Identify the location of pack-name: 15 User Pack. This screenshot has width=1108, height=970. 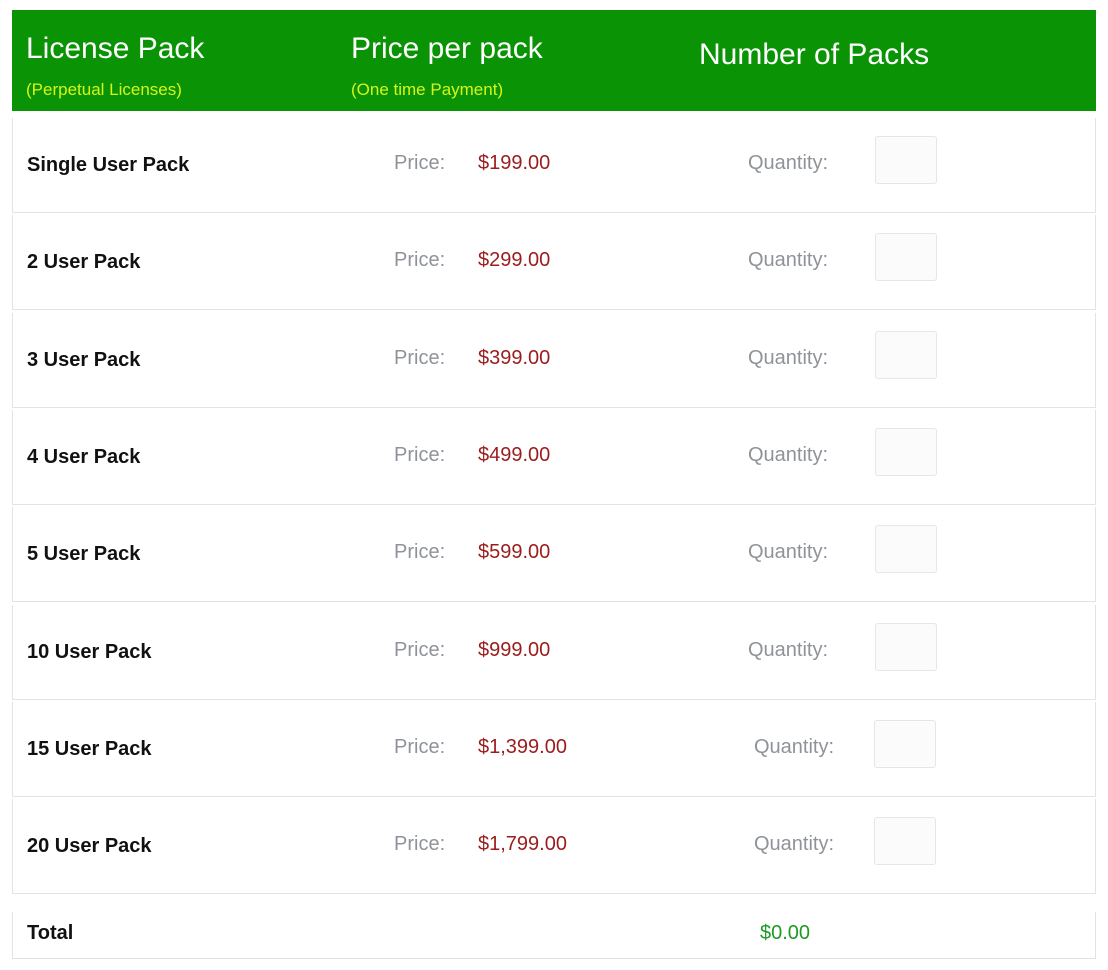
(89, 748).